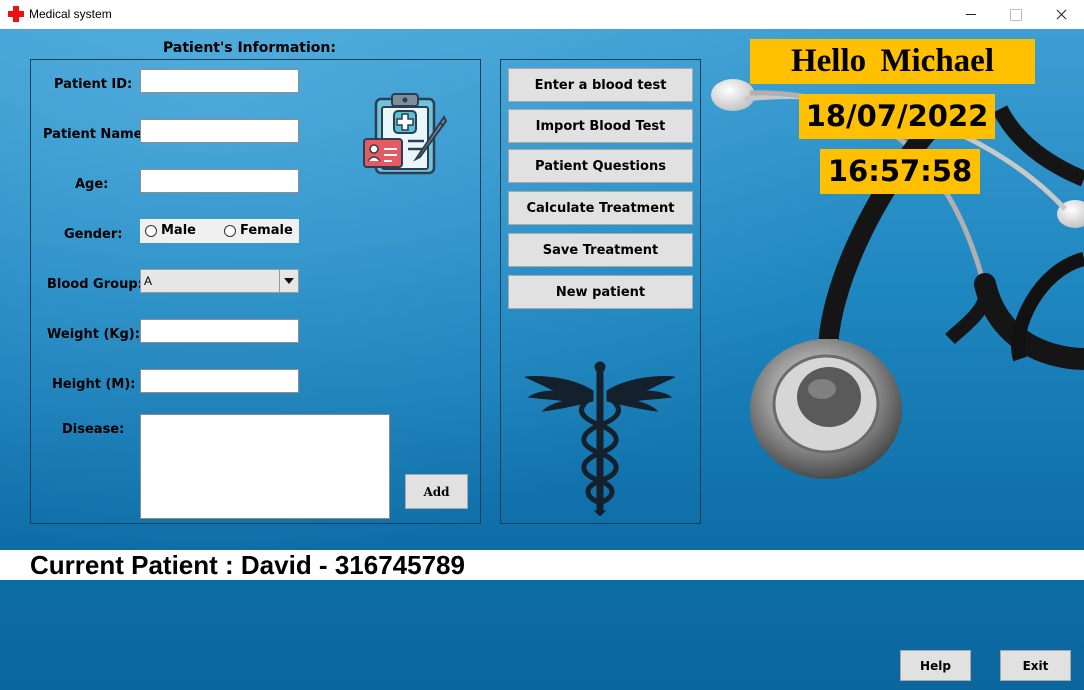  I want to click on help-button: Help, so click(935, 665).